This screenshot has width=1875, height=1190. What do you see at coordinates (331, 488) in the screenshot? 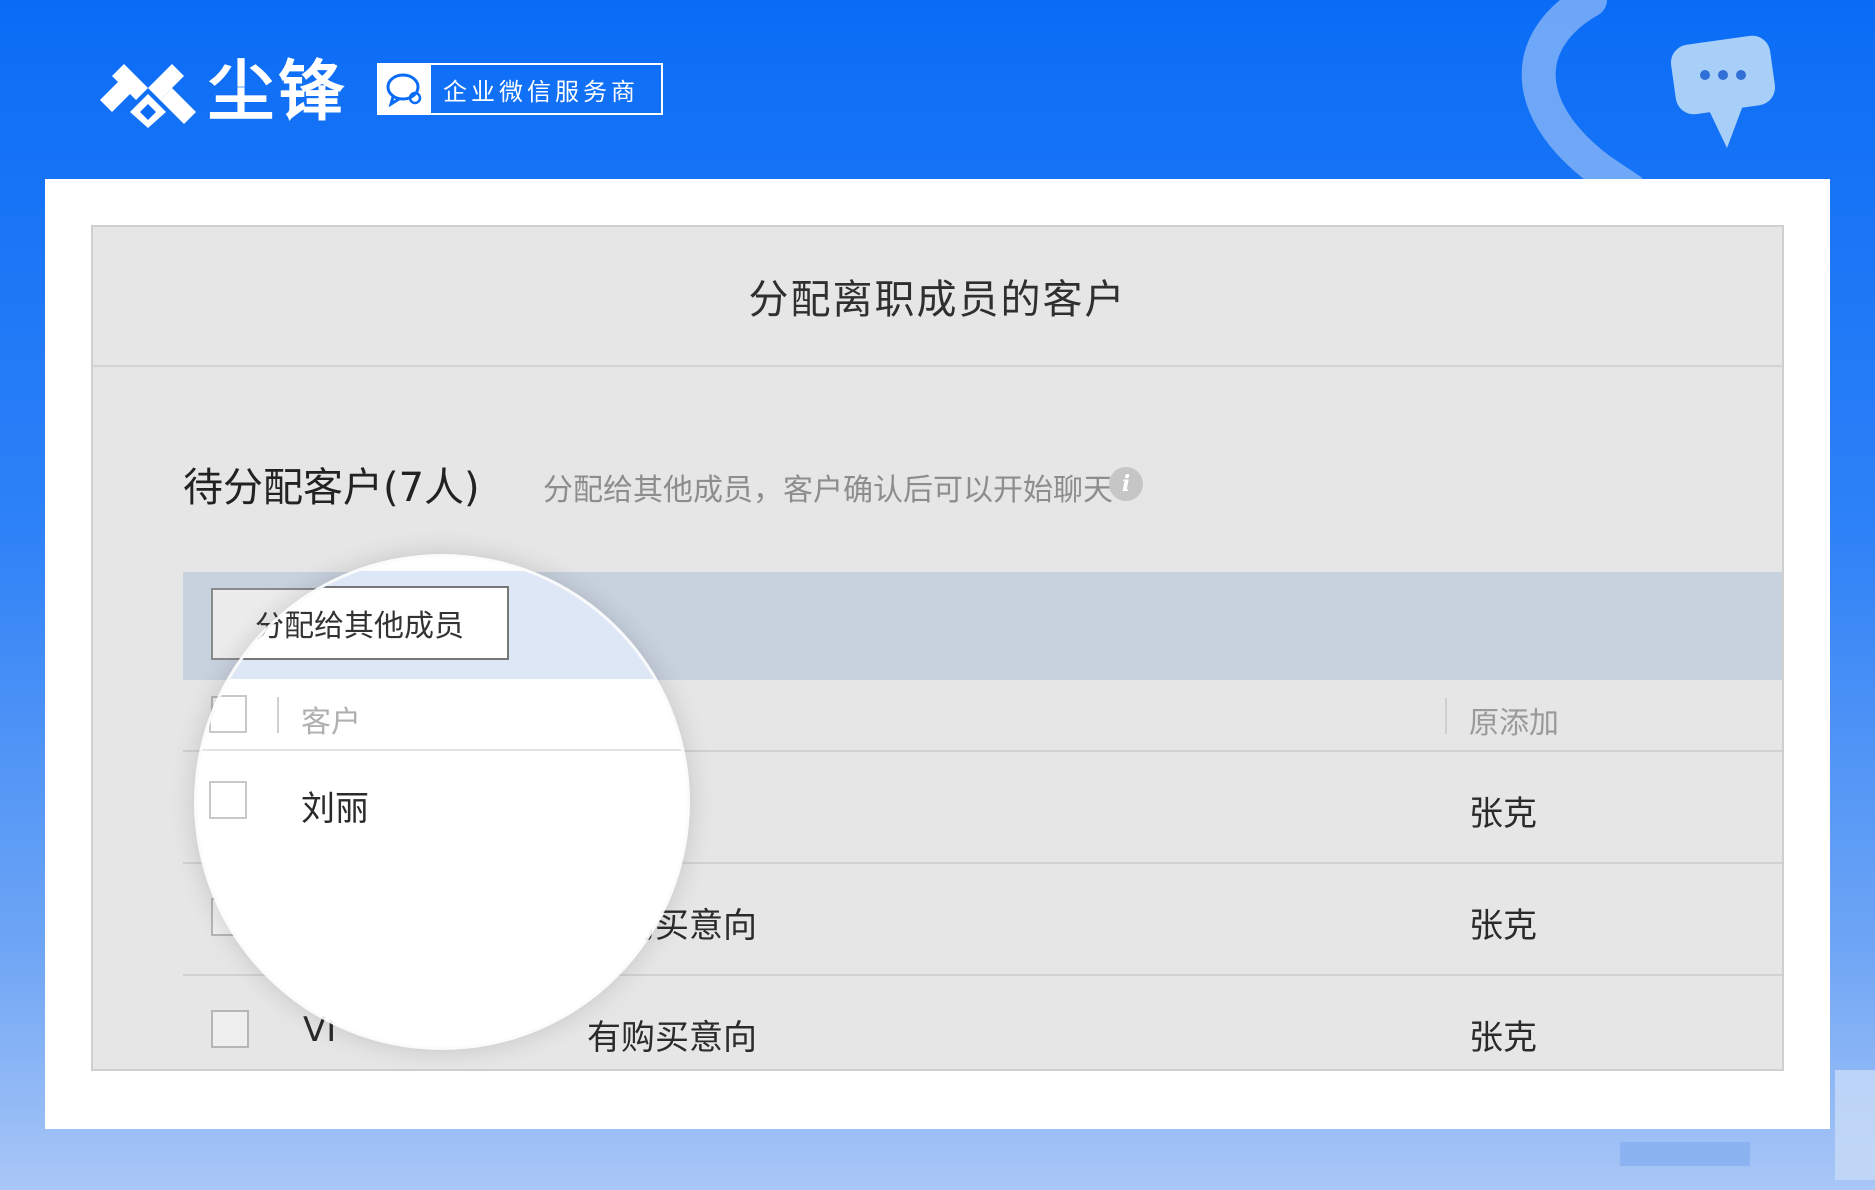
I see `section-title: 待分配客户(7人)` at bounding box center [331, 488].